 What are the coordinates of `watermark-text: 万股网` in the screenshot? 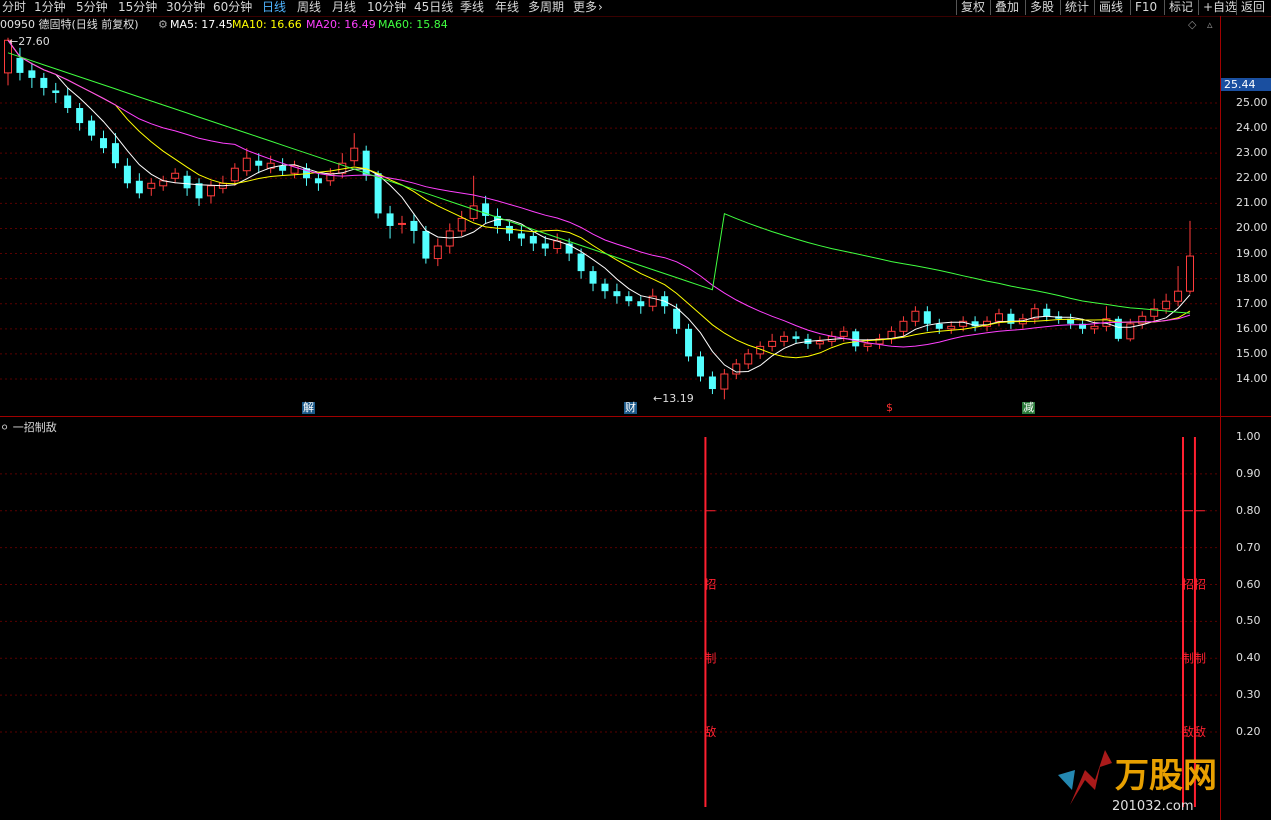 It's located at (1166, 776).